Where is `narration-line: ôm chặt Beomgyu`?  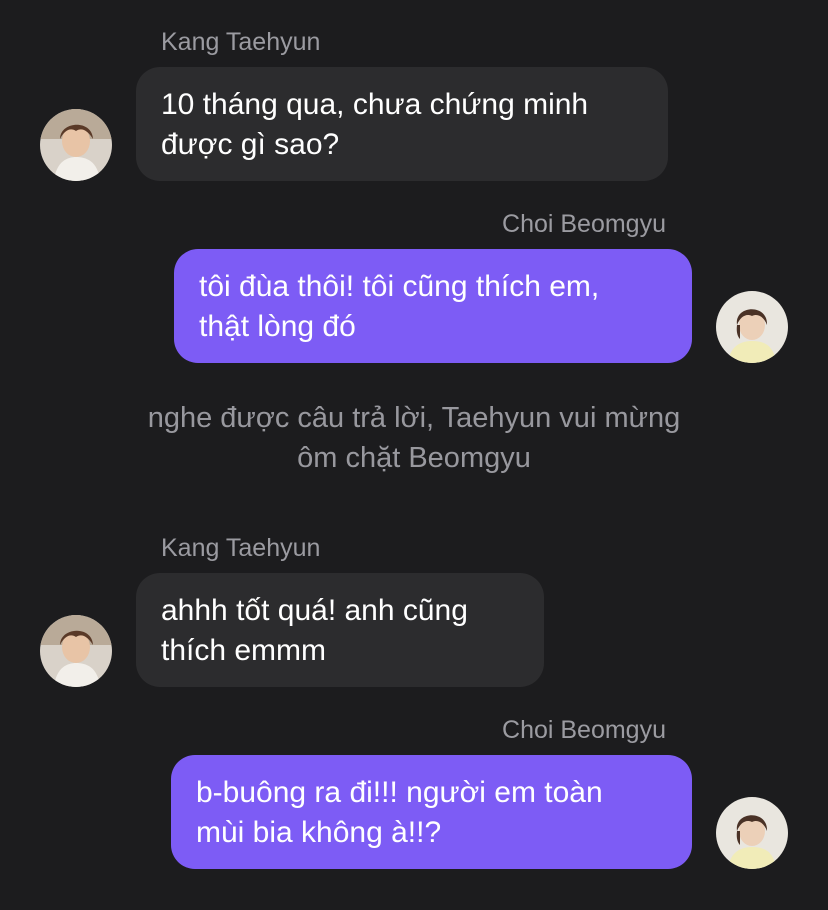 narration-line: ôm chặt Beomgyu is located at coordinates (414, 458).